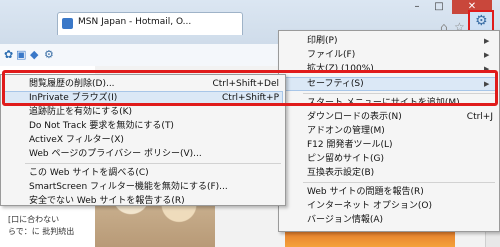  Describe the element at coordinates (481, 21) in the screenshot. I see `gear-icon: ⚙` at that location.